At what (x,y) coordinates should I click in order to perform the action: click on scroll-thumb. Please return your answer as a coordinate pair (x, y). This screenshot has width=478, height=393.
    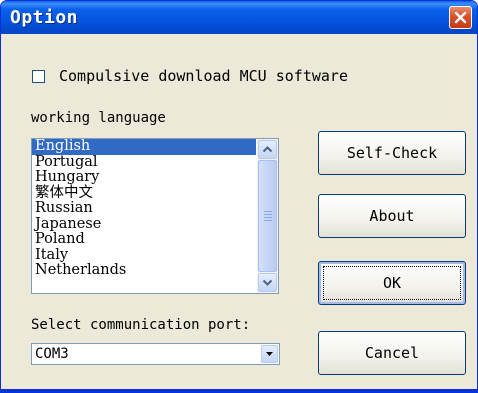
    Looking at the image, I should click on (267, 216).